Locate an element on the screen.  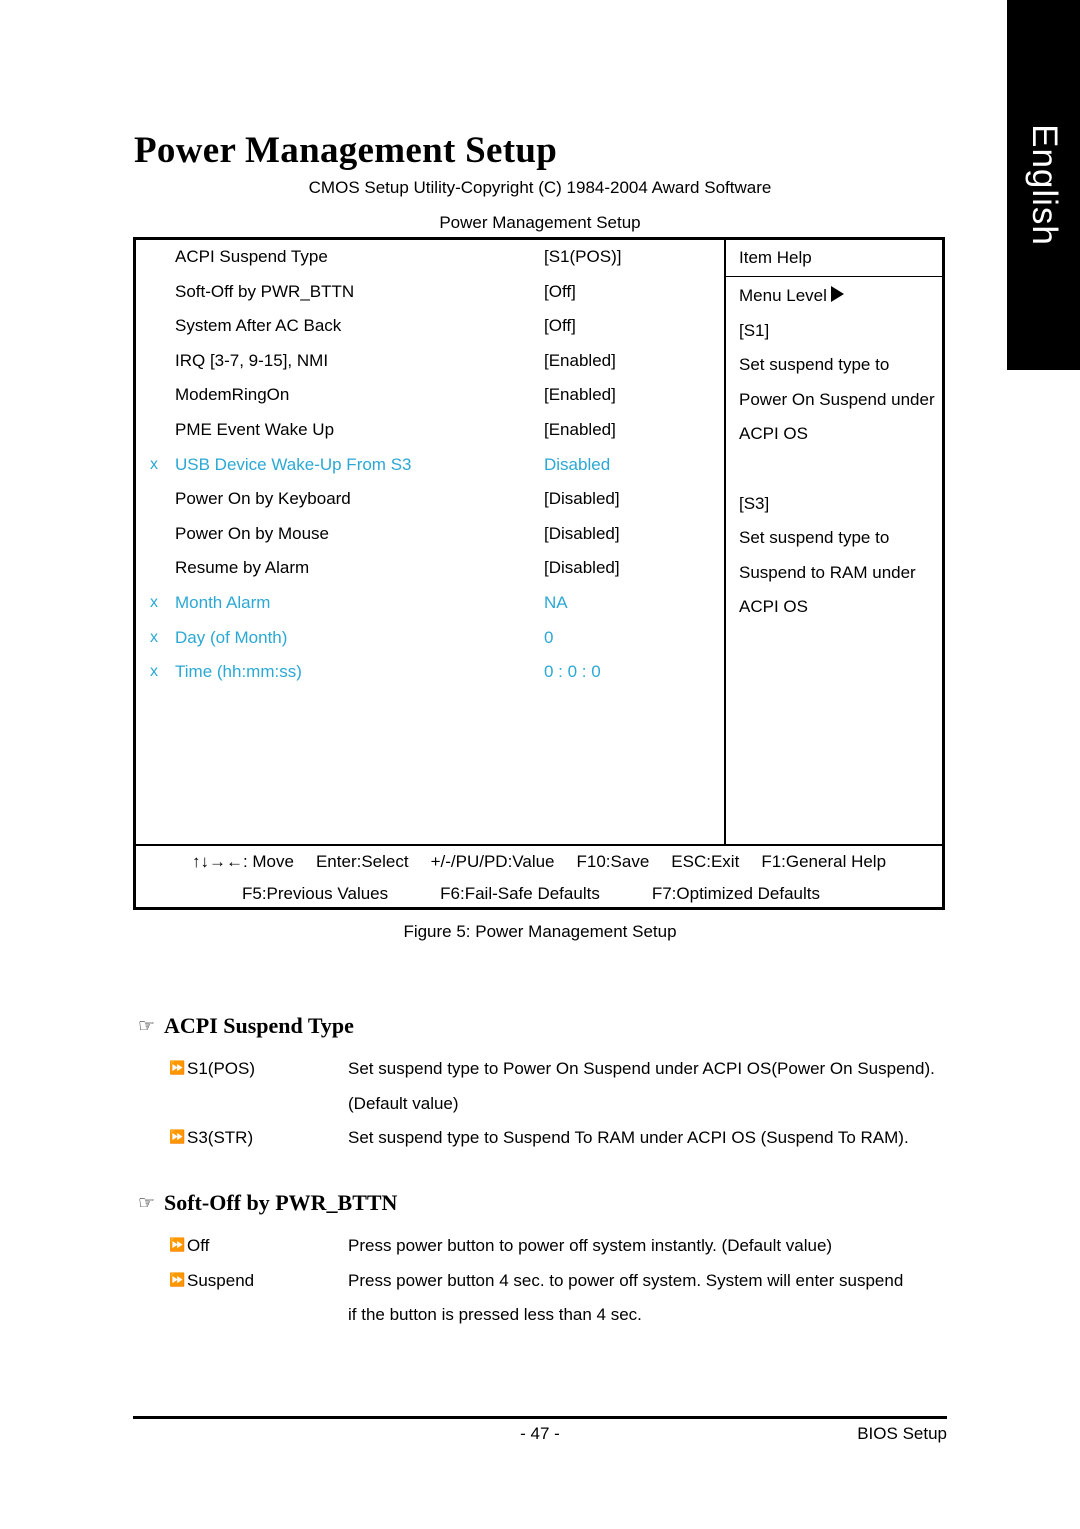
bios-screen-subtitle: Power Management Setup is located at coordinates (540, 222).